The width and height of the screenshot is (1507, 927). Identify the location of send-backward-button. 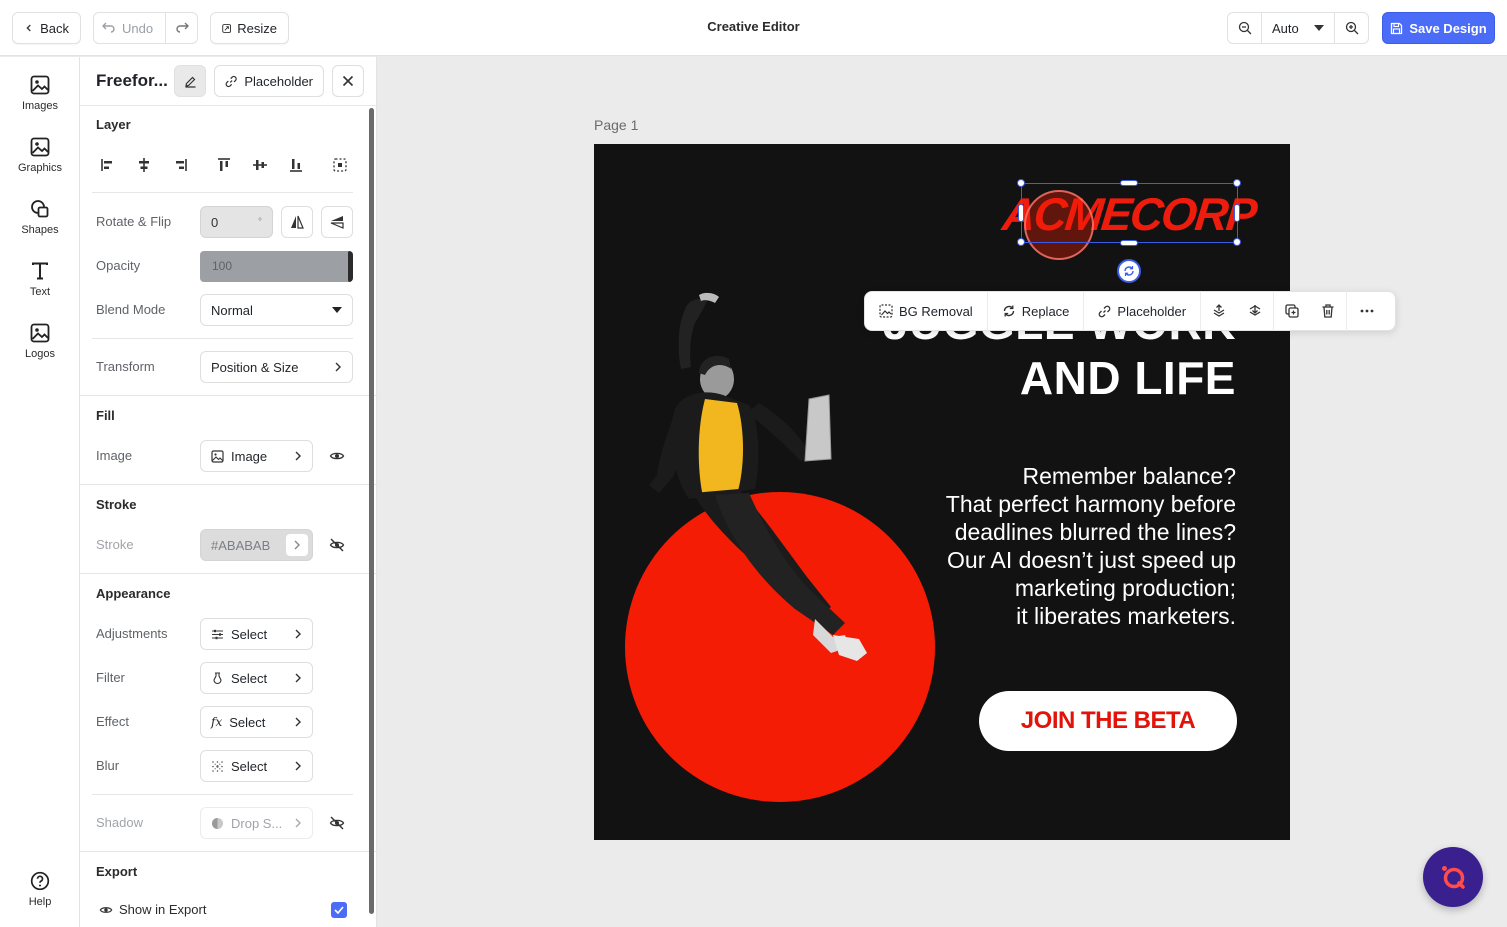
(1255, 311).